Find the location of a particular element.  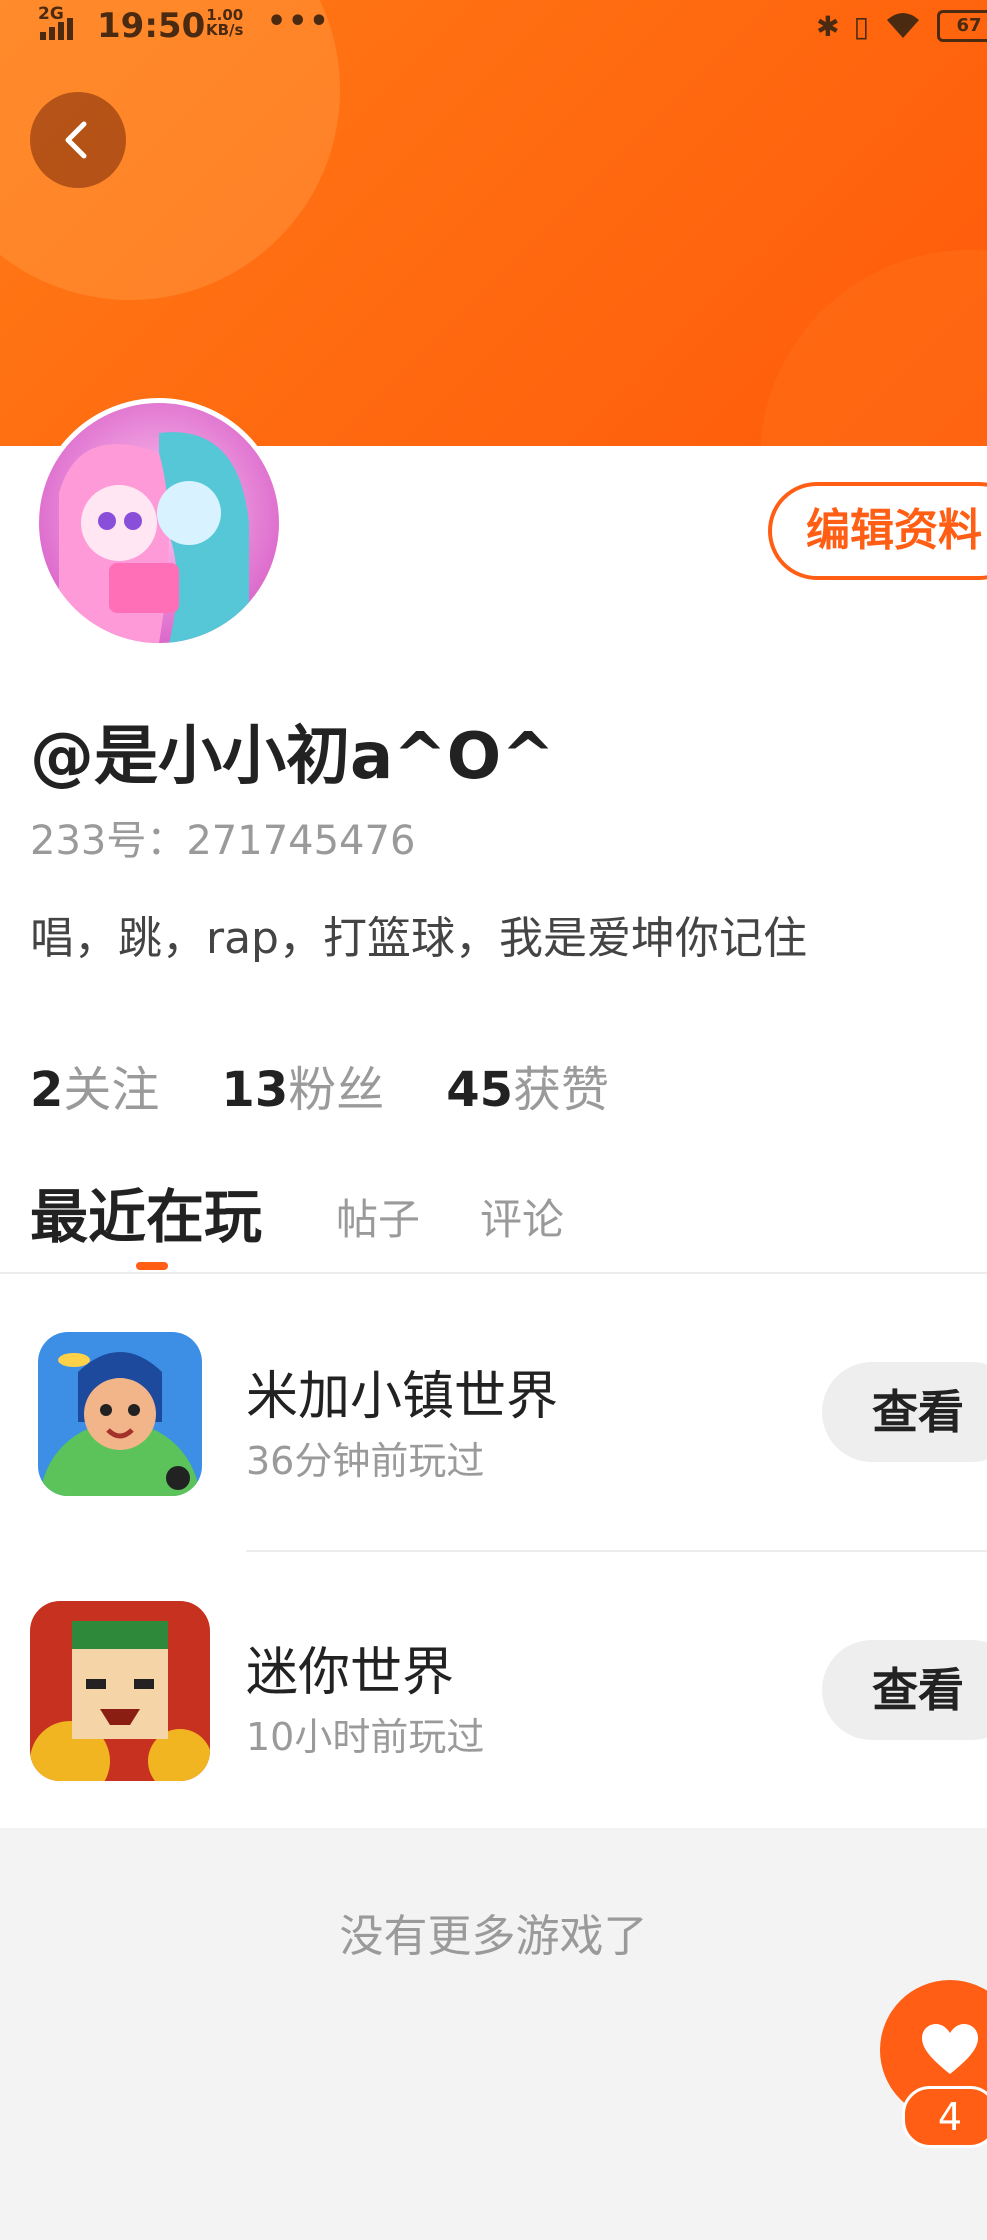

back-button is located at coordinates (78, 140).